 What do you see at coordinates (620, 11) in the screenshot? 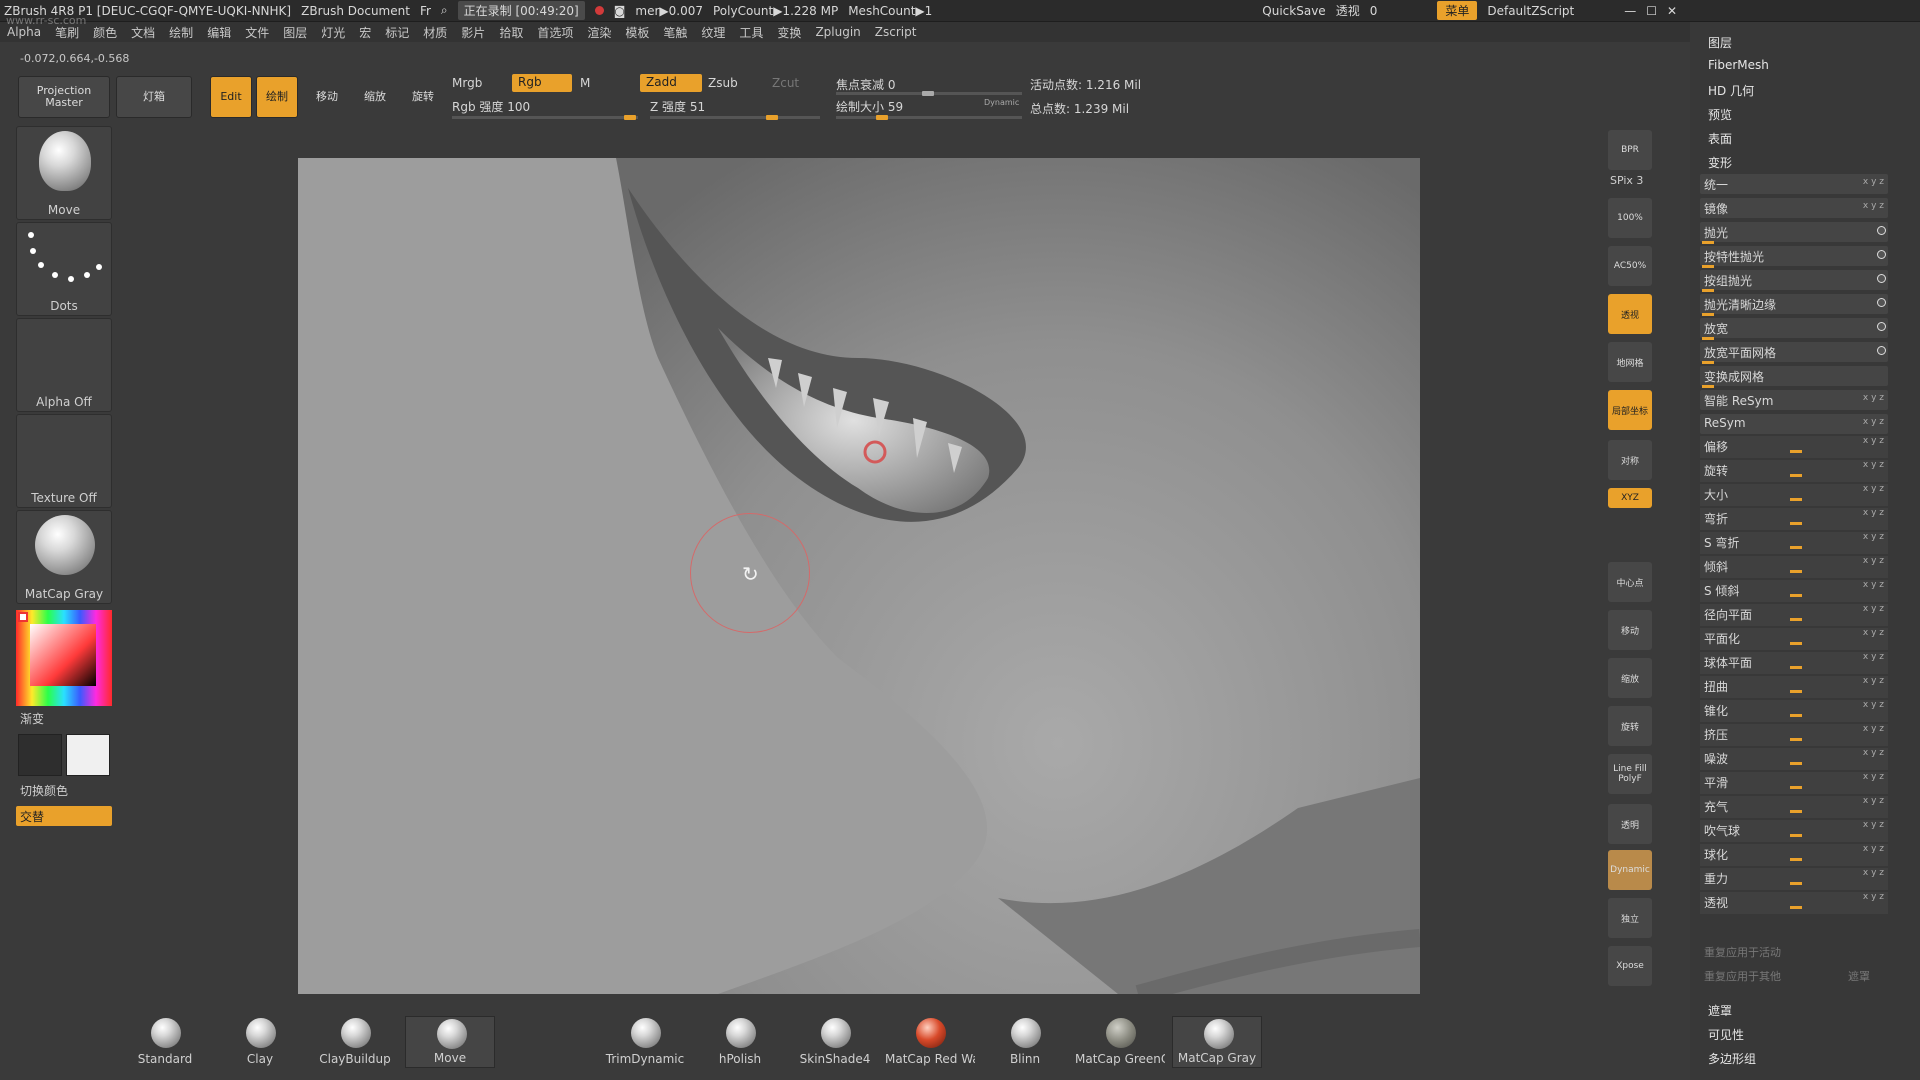
I see `camera-icon: ◙` at bounding box center [620, 11].